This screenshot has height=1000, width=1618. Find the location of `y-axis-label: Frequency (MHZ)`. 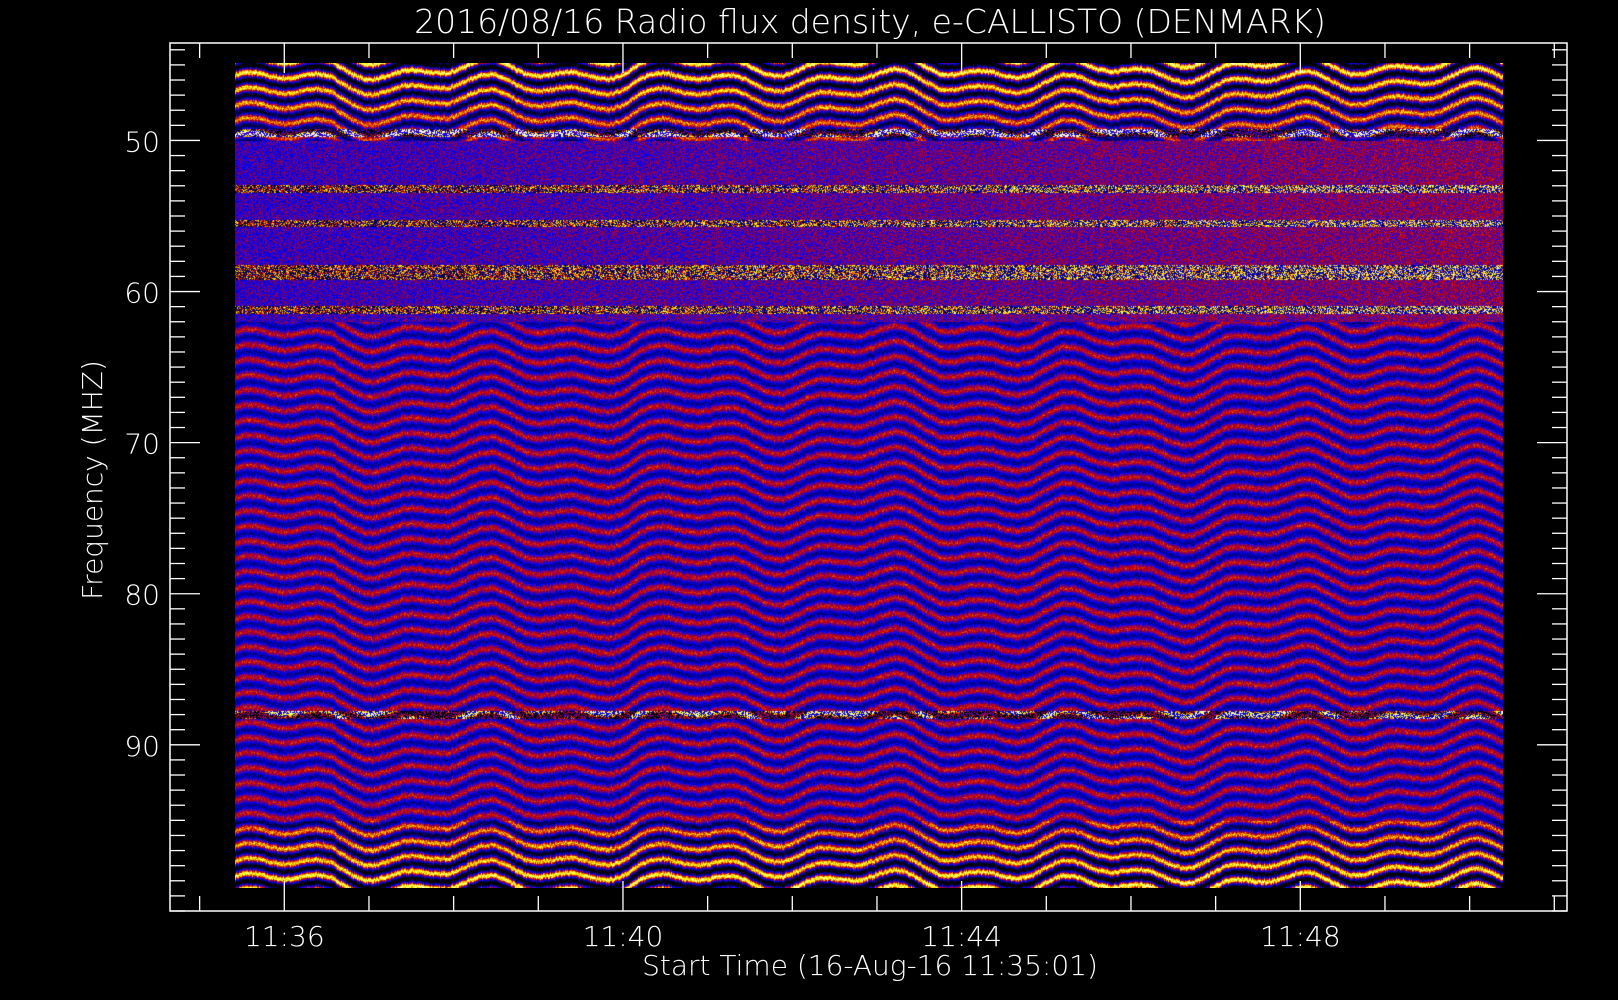

y-axis-label: Frequency (MHZ) is located at coordinates (92, 480).